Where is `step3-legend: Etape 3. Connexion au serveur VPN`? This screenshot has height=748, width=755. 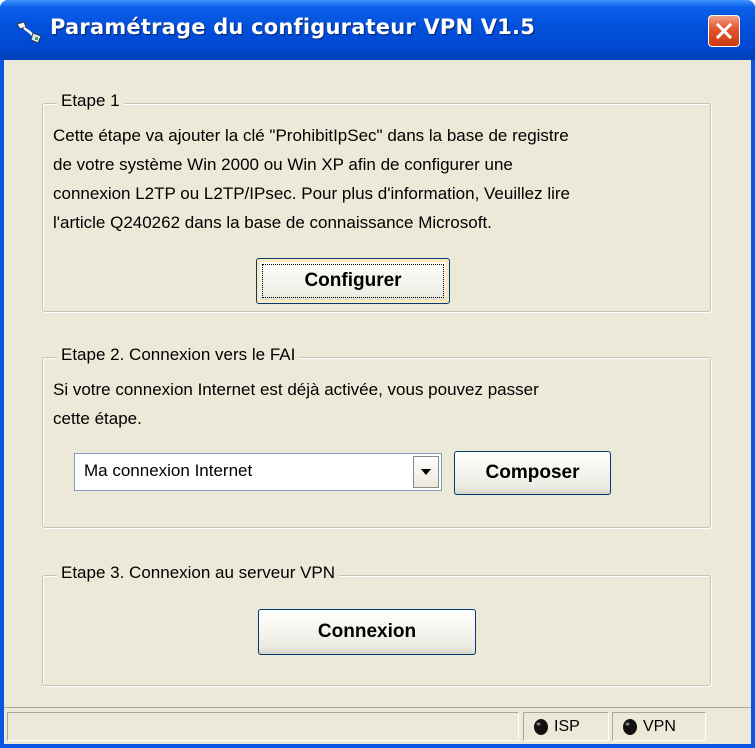
step3-legend: Etape 3. Connexion au serveur VPN is located at coordinates (198, 573).